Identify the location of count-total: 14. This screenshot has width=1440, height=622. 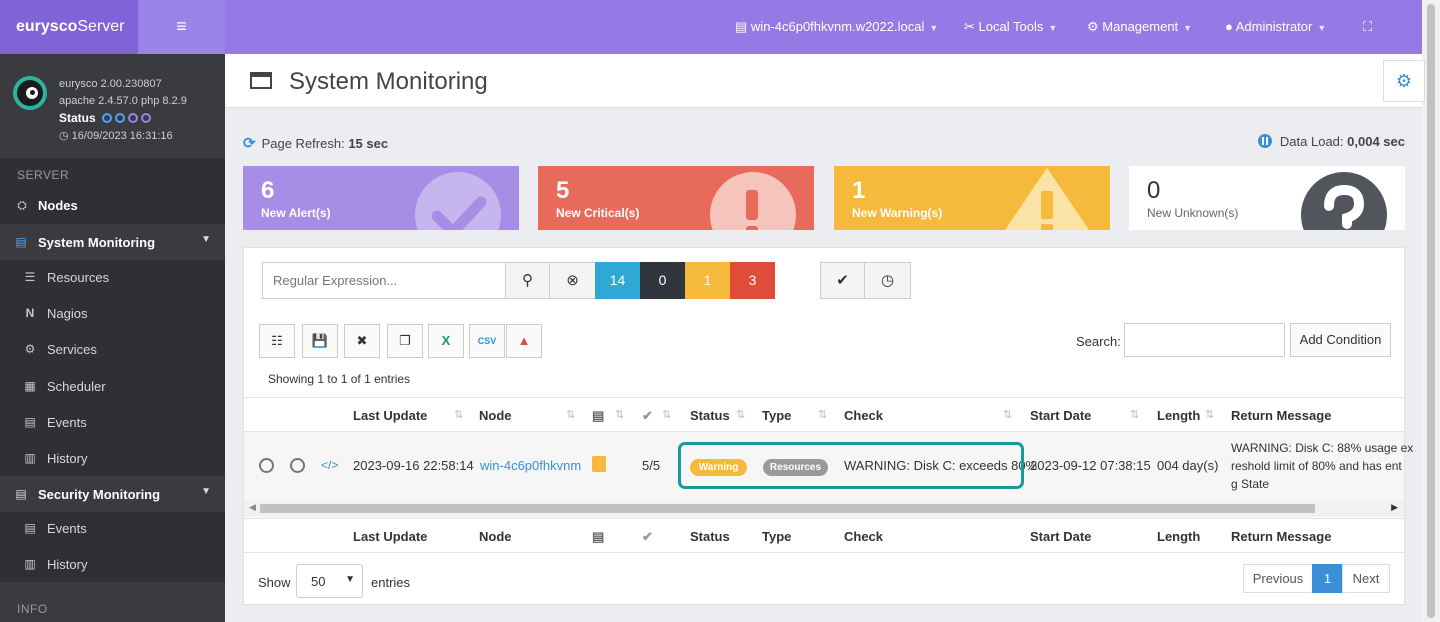
(617, 280).